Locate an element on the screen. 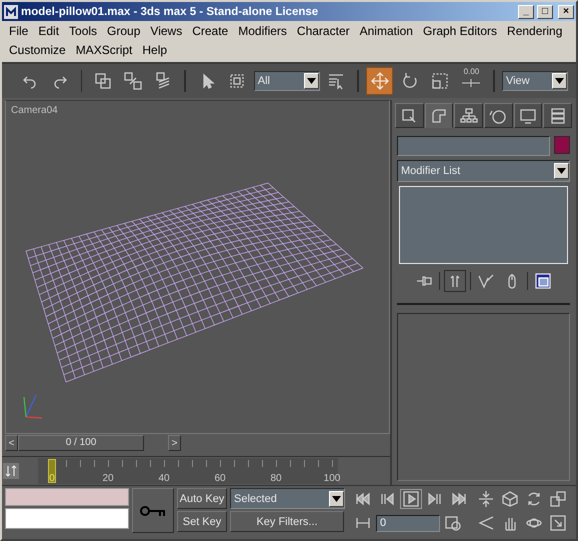 This screenshot has width=578, height=541. menu-item: Rendering is located at coordinates (535, 31).